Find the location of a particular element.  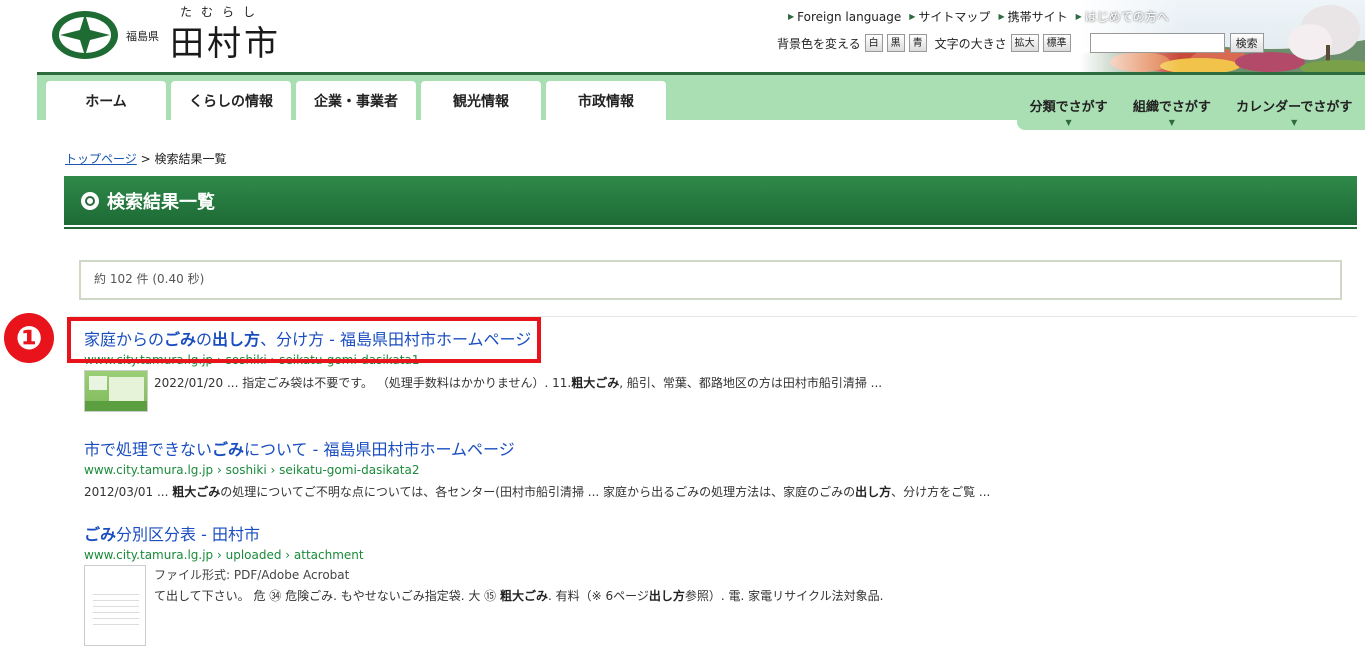

site-header: 福島県 たむらし 田村市 ▶Foreign language ▶サイトマップ is located at coordinates (682, 36).